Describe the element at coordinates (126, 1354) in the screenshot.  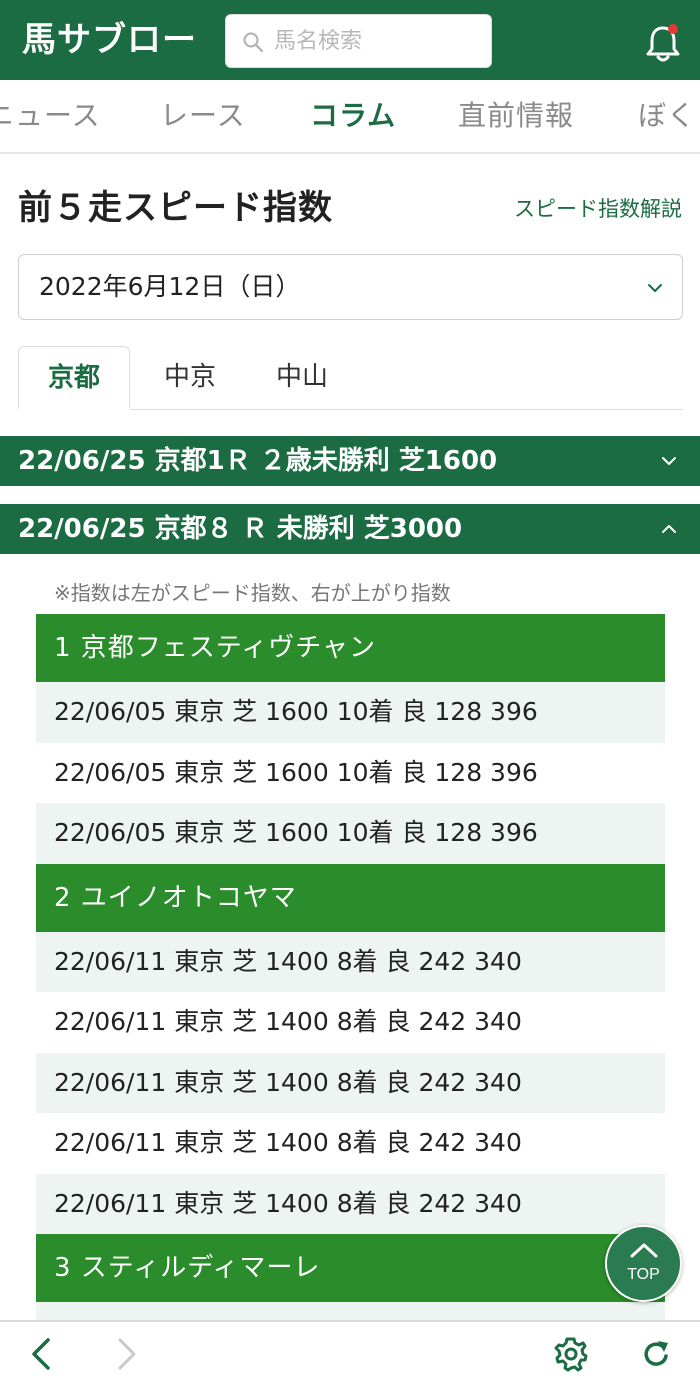
I see `forward-arrow-icon` at that location.